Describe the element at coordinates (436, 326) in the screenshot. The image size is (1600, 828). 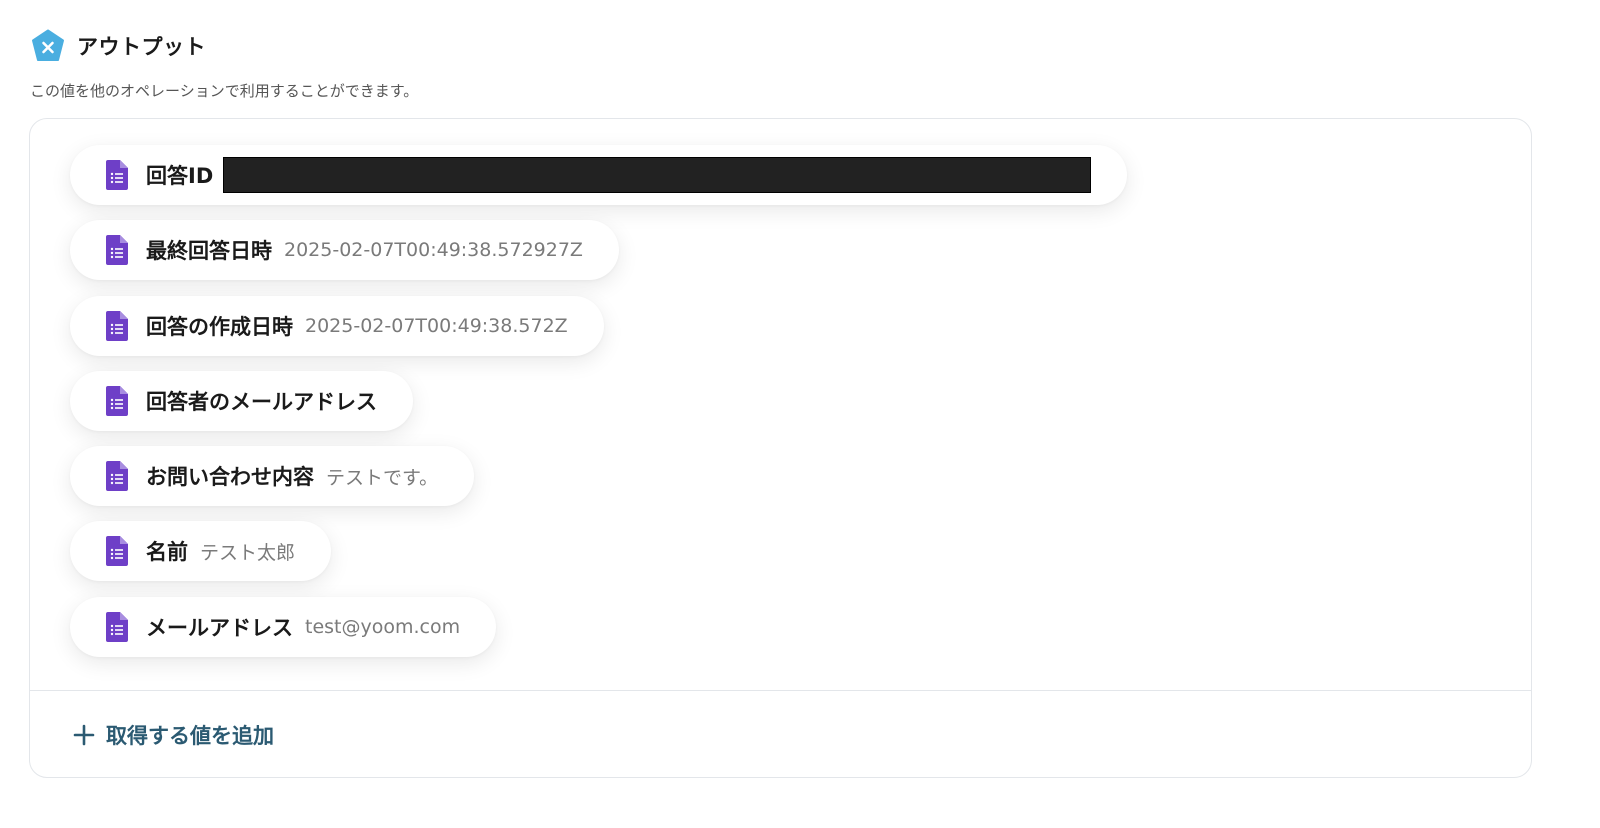
I see `output-item-value: 2025-02-07T00:49:38.572Z` at that location.